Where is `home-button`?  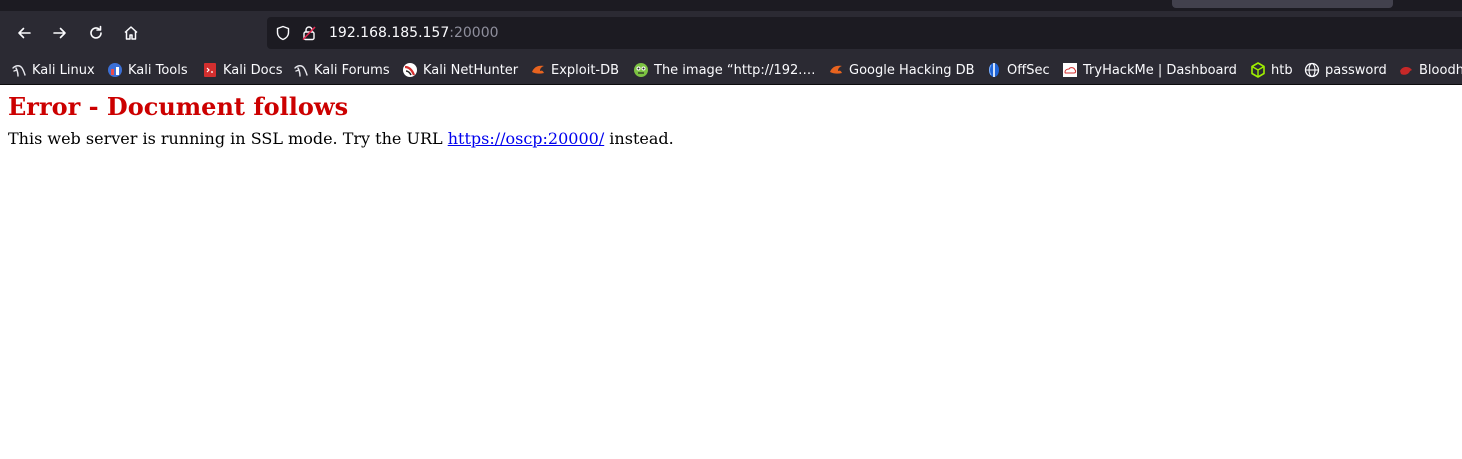 home-button is located at coordinates (131, 33).